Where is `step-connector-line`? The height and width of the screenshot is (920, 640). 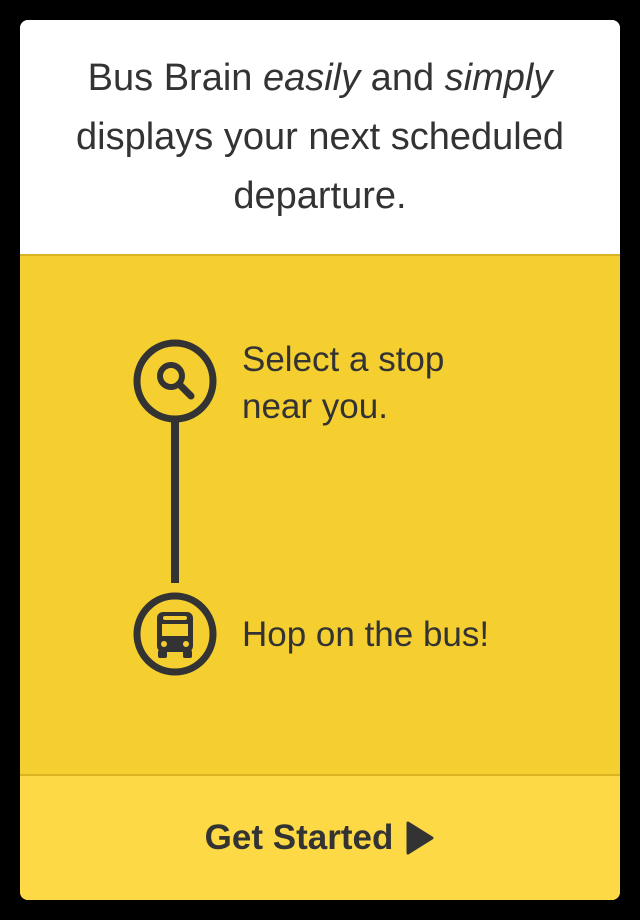 step-connector-line is located at coordinates (175, 498).